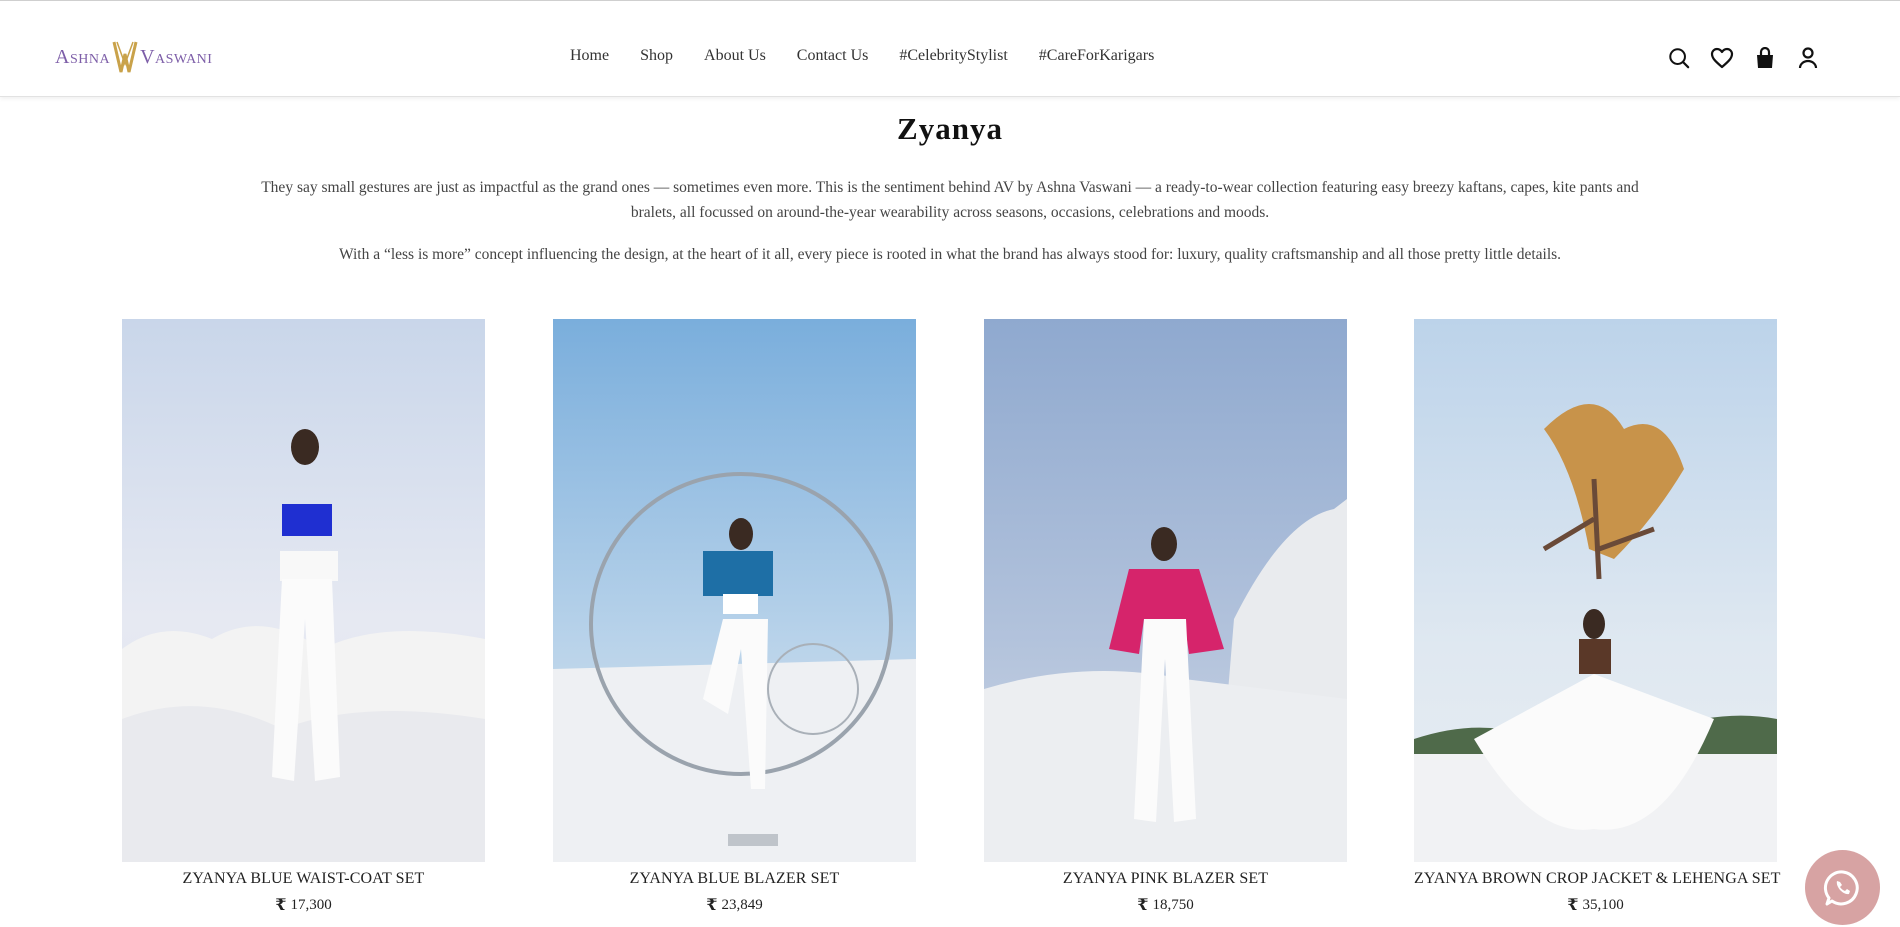 The width and height of the screenshot is (1900, 927). What do you see at coordinates (656, 56) in the screenshot?
I see `nav-shop: Shop` at bounding box center [656, 56].